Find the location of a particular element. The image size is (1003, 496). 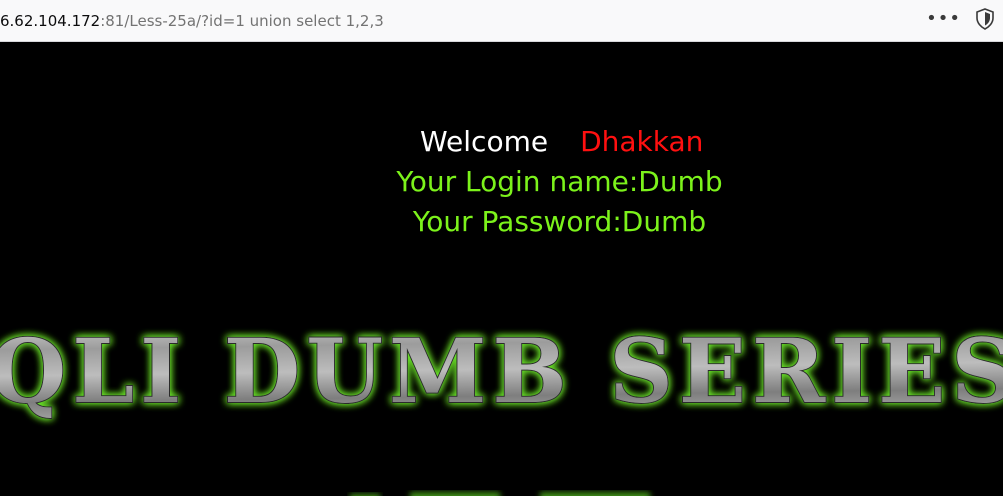

url-host: 6.62.104.172 is located at coordinates (50, 21).